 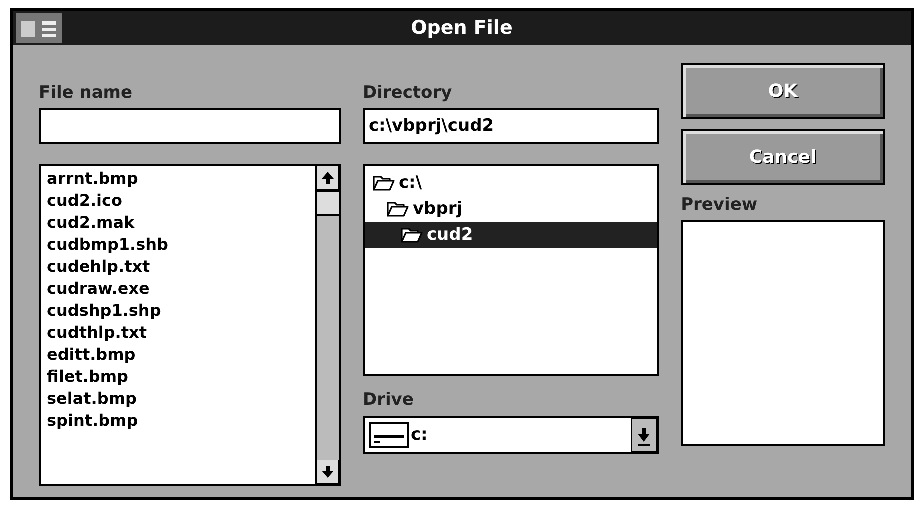 What do you see at coordinates (178, 267) in the screenshot?
I see `file-list-item: cudehlp.txt` at bounding box center [178, 267].